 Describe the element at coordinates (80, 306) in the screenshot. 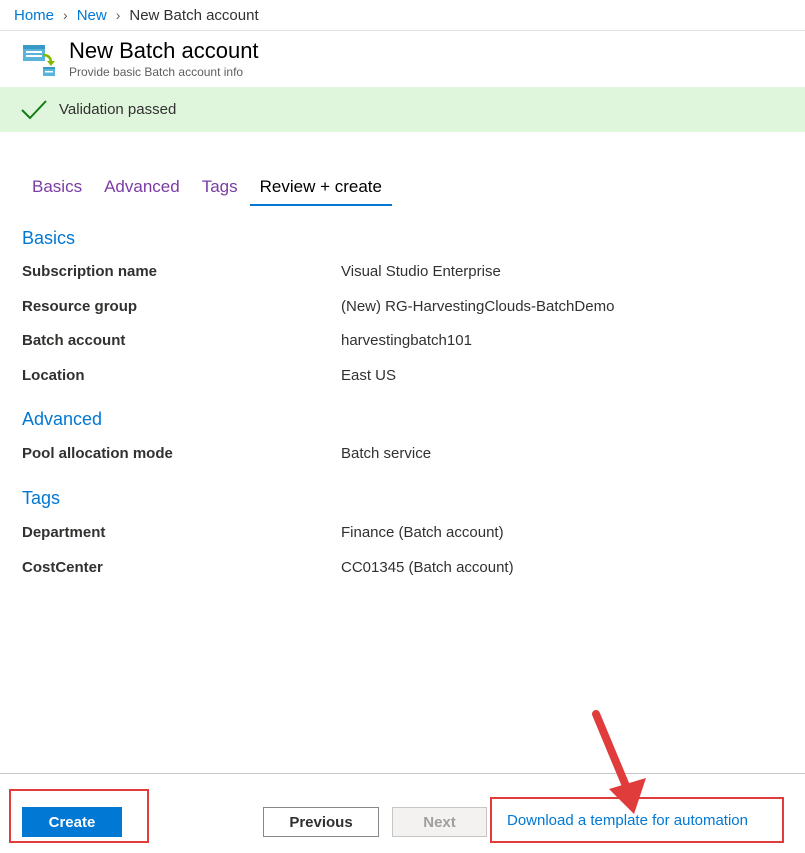

I see `label-resource-group: Resource group` at that location.